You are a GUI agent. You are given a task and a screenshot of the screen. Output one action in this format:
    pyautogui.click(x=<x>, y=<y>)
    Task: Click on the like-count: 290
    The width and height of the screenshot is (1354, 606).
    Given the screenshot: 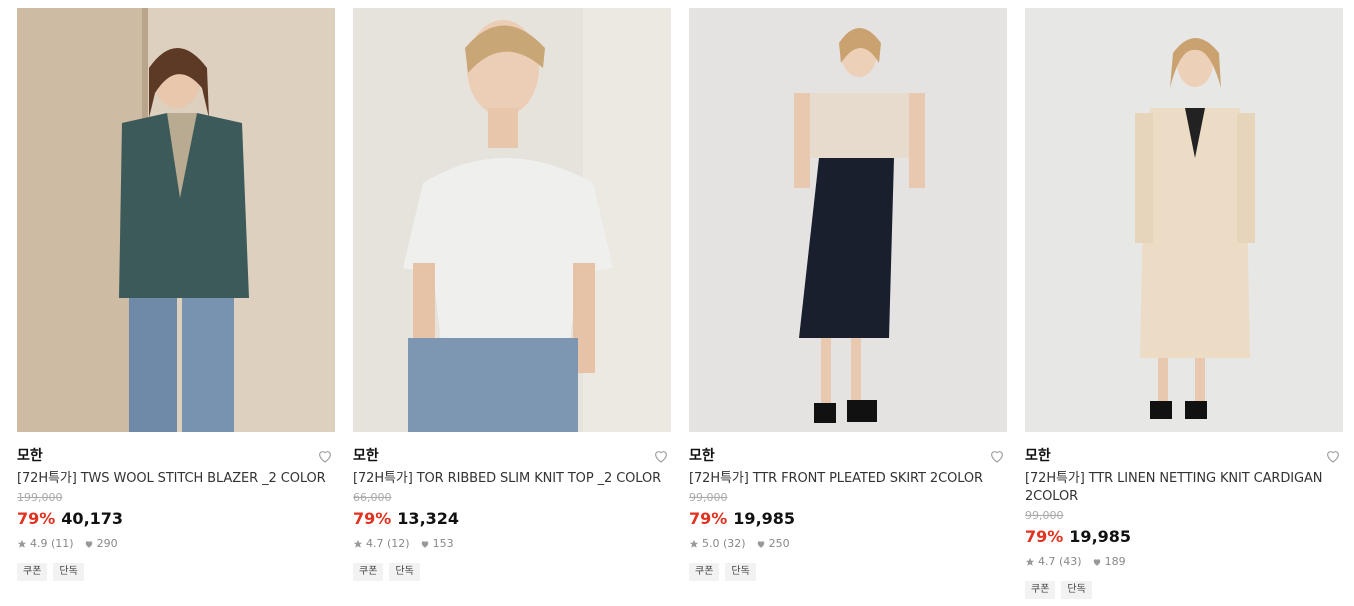 What is the action you would take?
    pyautogui.click(x=107, y=543)
    